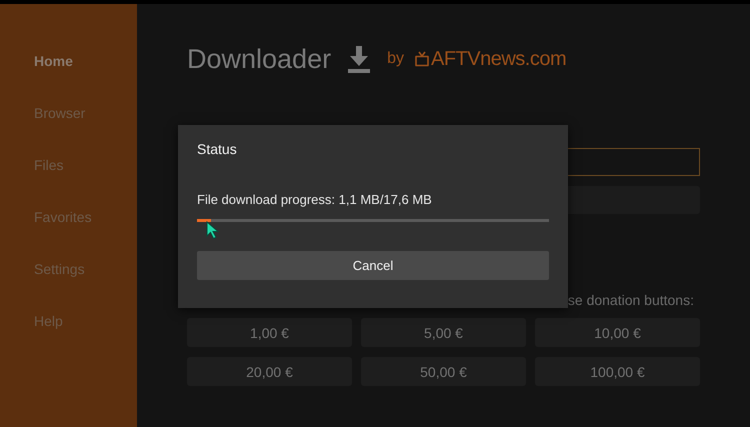  What do you see at coordinates (498, 59) in the screenshot?
I see `brand-name: AFTVnews.com` at bounding box center [498, 59].